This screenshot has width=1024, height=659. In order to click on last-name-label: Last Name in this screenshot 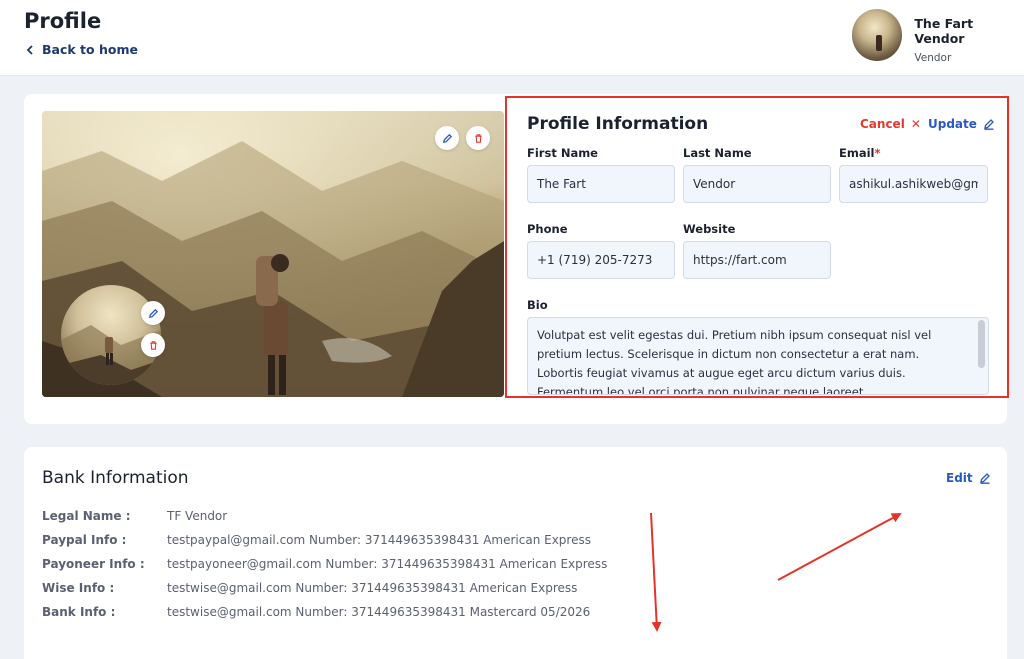, I will do `click(717, 153)`.